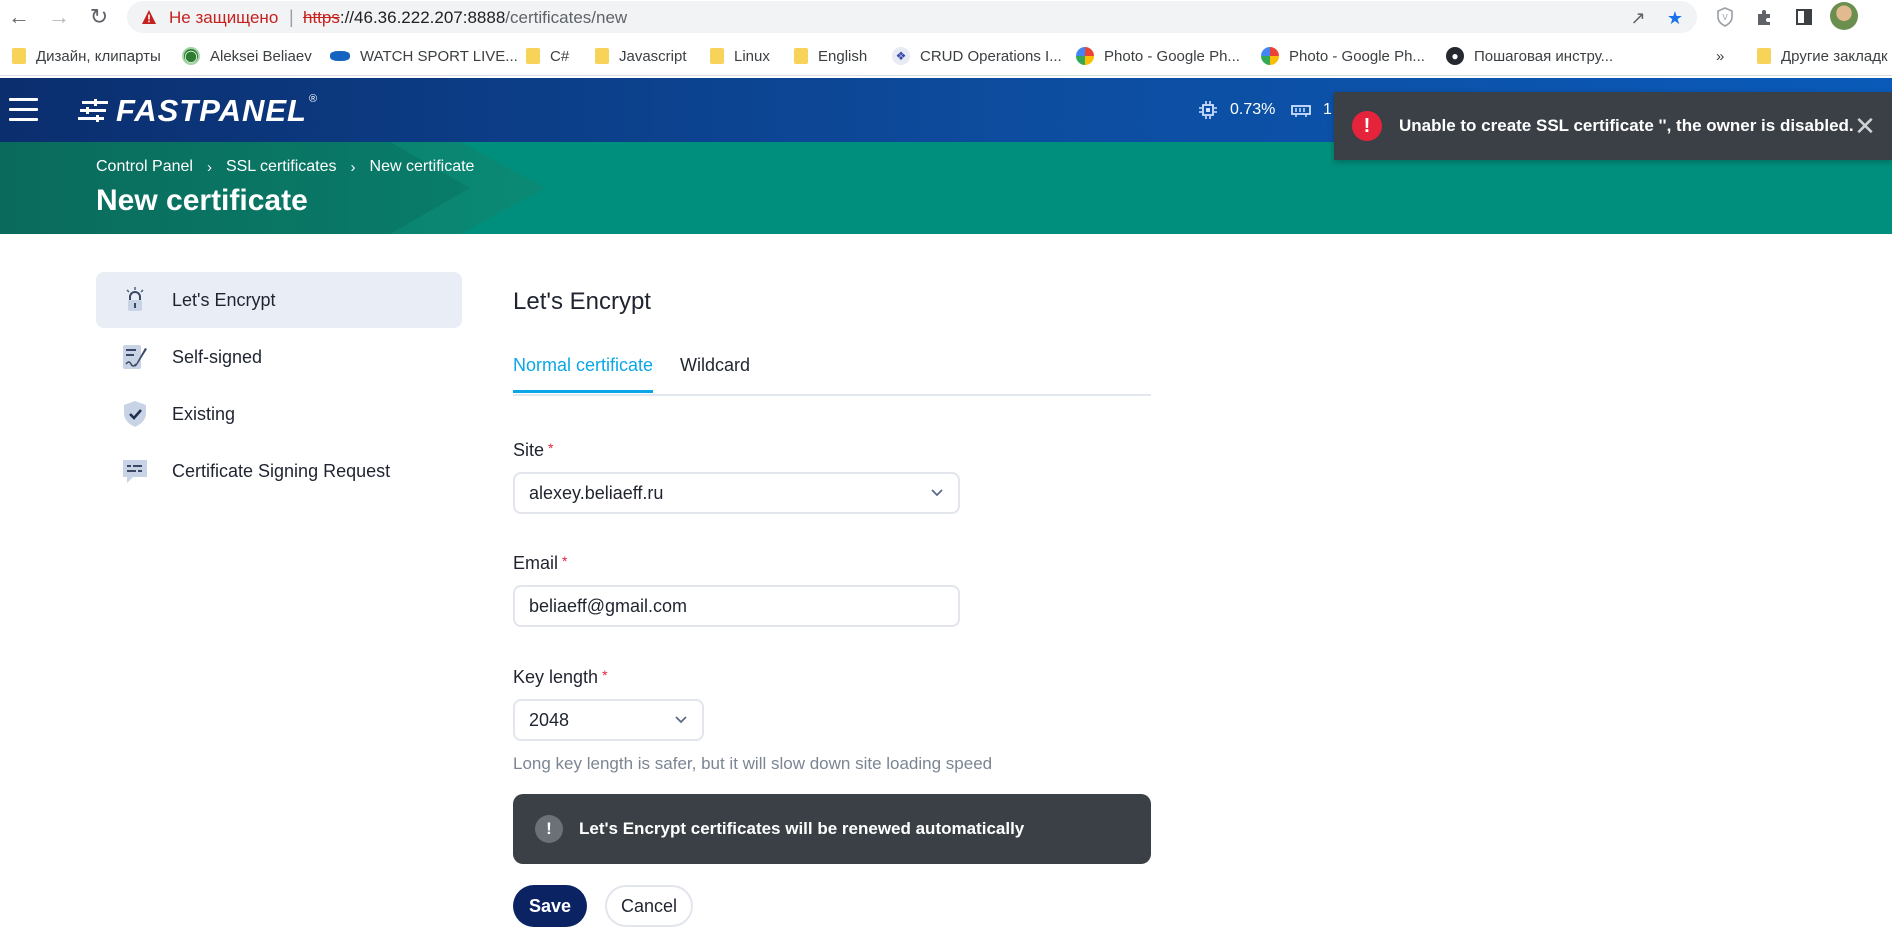 The image size is (1892, 938). Describe the element at coordinates (135, 471) in the screenshot. I see `csr-message-icon` at that location.